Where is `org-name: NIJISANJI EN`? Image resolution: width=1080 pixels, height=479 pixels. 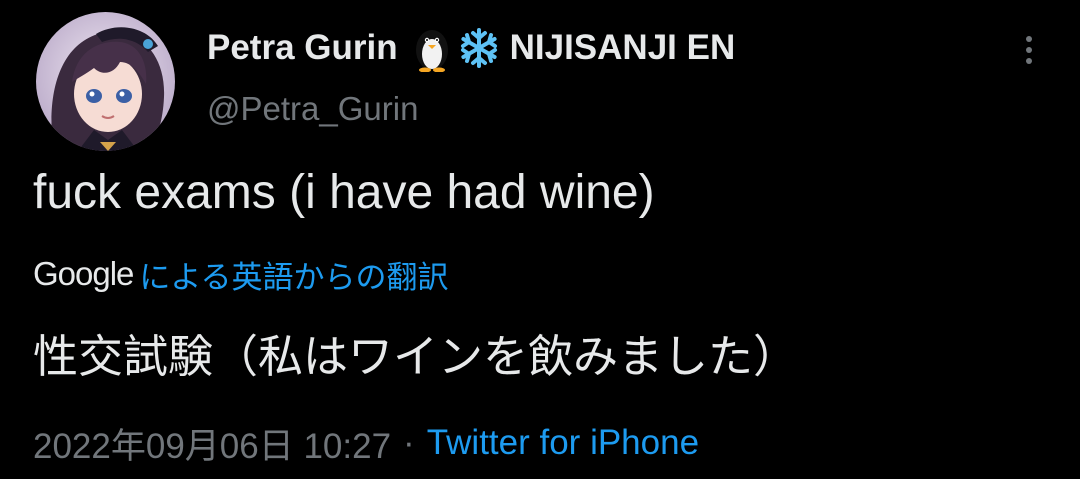
org-name: NIJISANJI EN is located at coordinates (622, 47).